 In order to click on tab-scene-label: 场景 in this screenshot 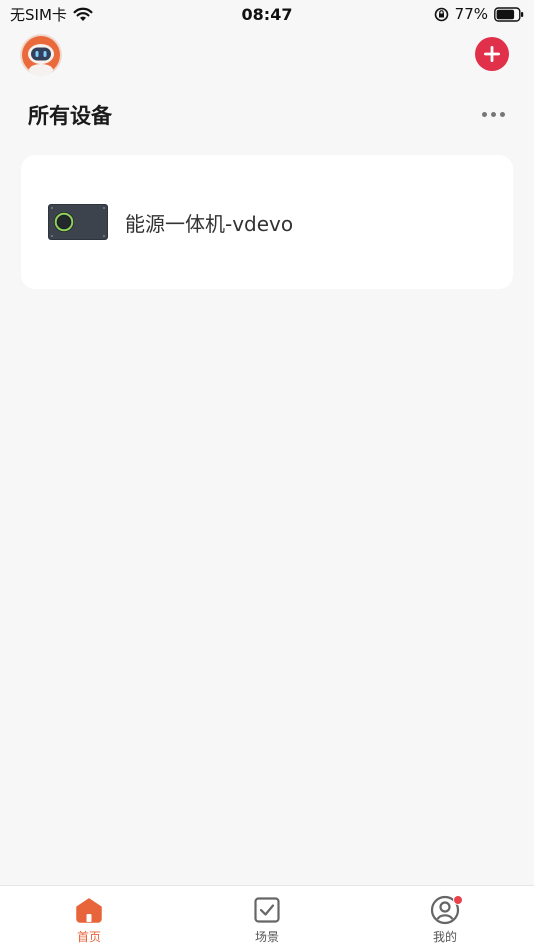, I will do `click(266, 937)`.